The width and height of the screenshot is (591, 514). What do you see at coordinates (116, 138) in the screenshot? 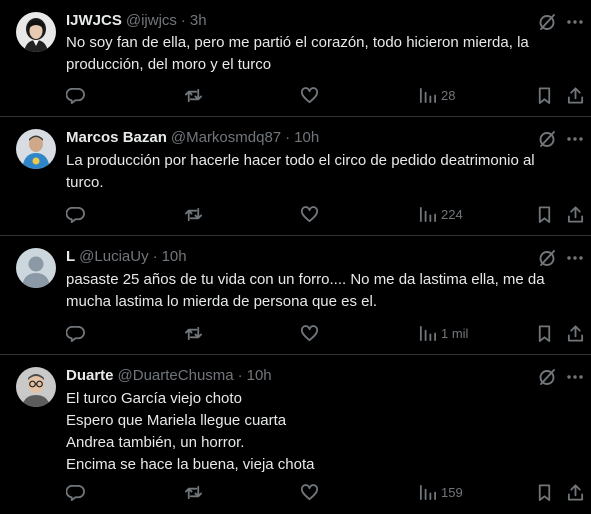
I see `display-name: Marcos Bazan` at bounding box center [116, 138].